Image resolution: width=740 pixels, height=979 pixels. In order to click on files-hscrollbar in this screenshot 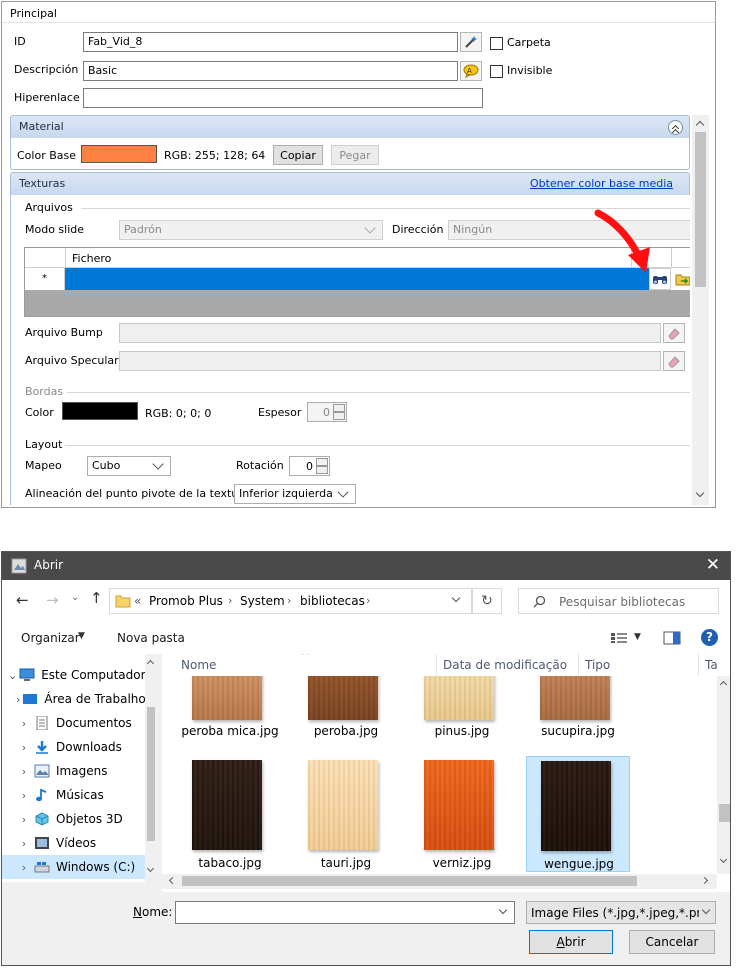, I will do `click(439, 881)`.